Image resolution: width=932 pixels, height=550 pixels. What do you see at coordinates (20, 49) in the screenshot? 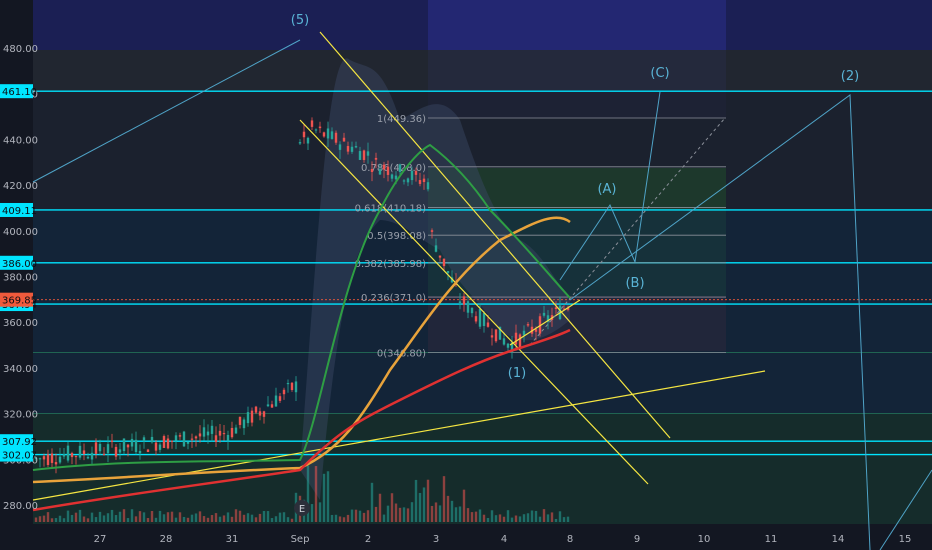
I see `y-tick-label: 480.00` at bounding box center [20, 49].